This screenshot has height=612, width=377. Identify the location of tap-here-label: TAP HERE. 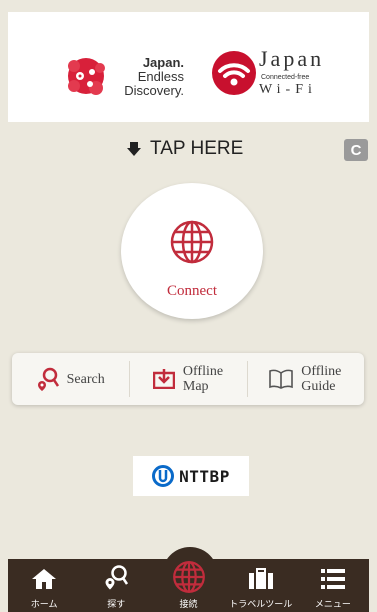
(197, 148).